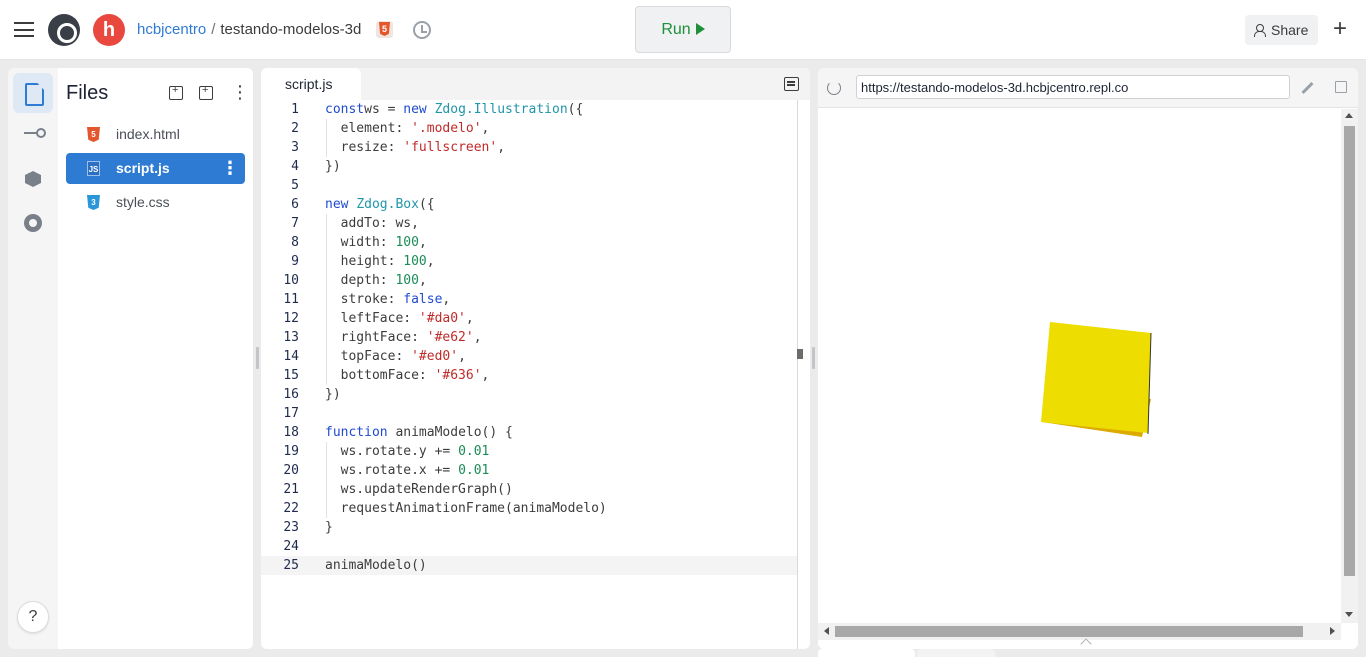 The height and width of the screenshot is (657, 1366). What do you see at coordinates (295, 204) in the screenshot?
I see `line-number: 6` at bounding box center [295, 204].